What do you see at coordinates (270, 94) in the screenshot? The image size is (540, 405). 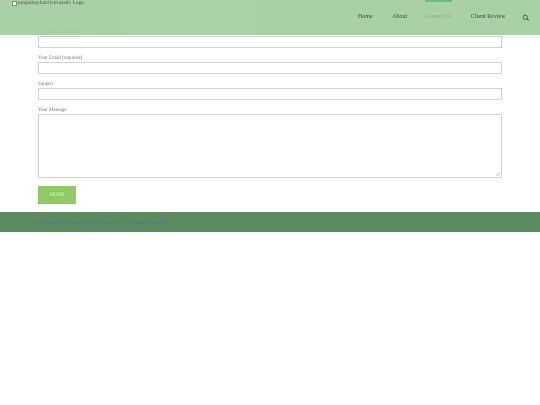 I see `subject-input` at bounding box center [270, 94].